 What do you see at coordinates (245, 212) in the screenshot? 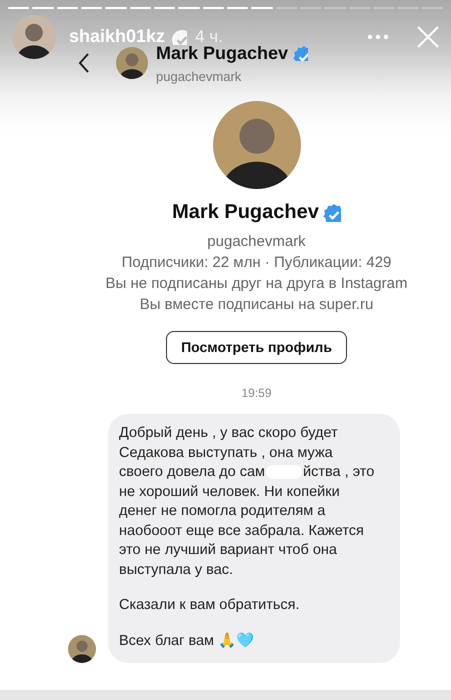
I see `profile-name: Mark Pugachev` at bounding box center [245, 212].